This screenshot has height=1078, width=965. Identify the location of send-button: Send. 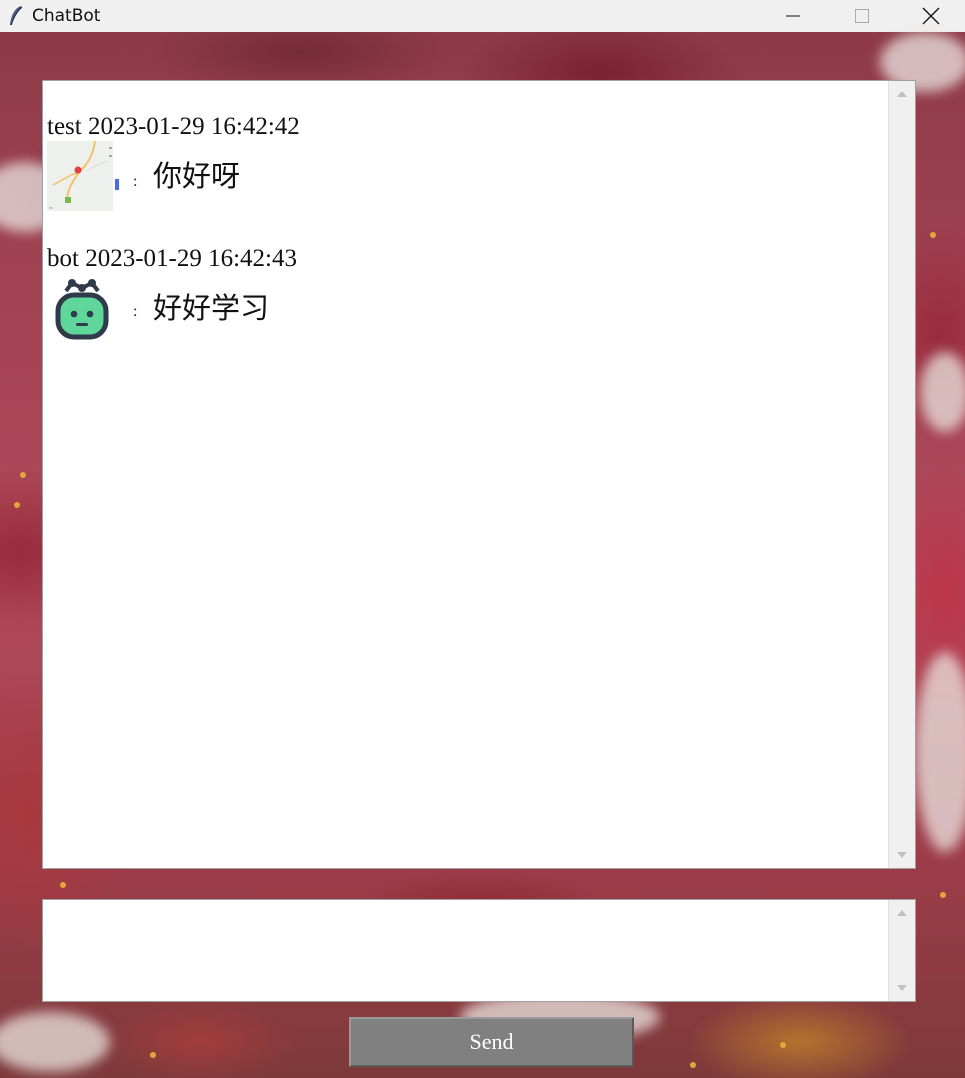
(491, 1042).